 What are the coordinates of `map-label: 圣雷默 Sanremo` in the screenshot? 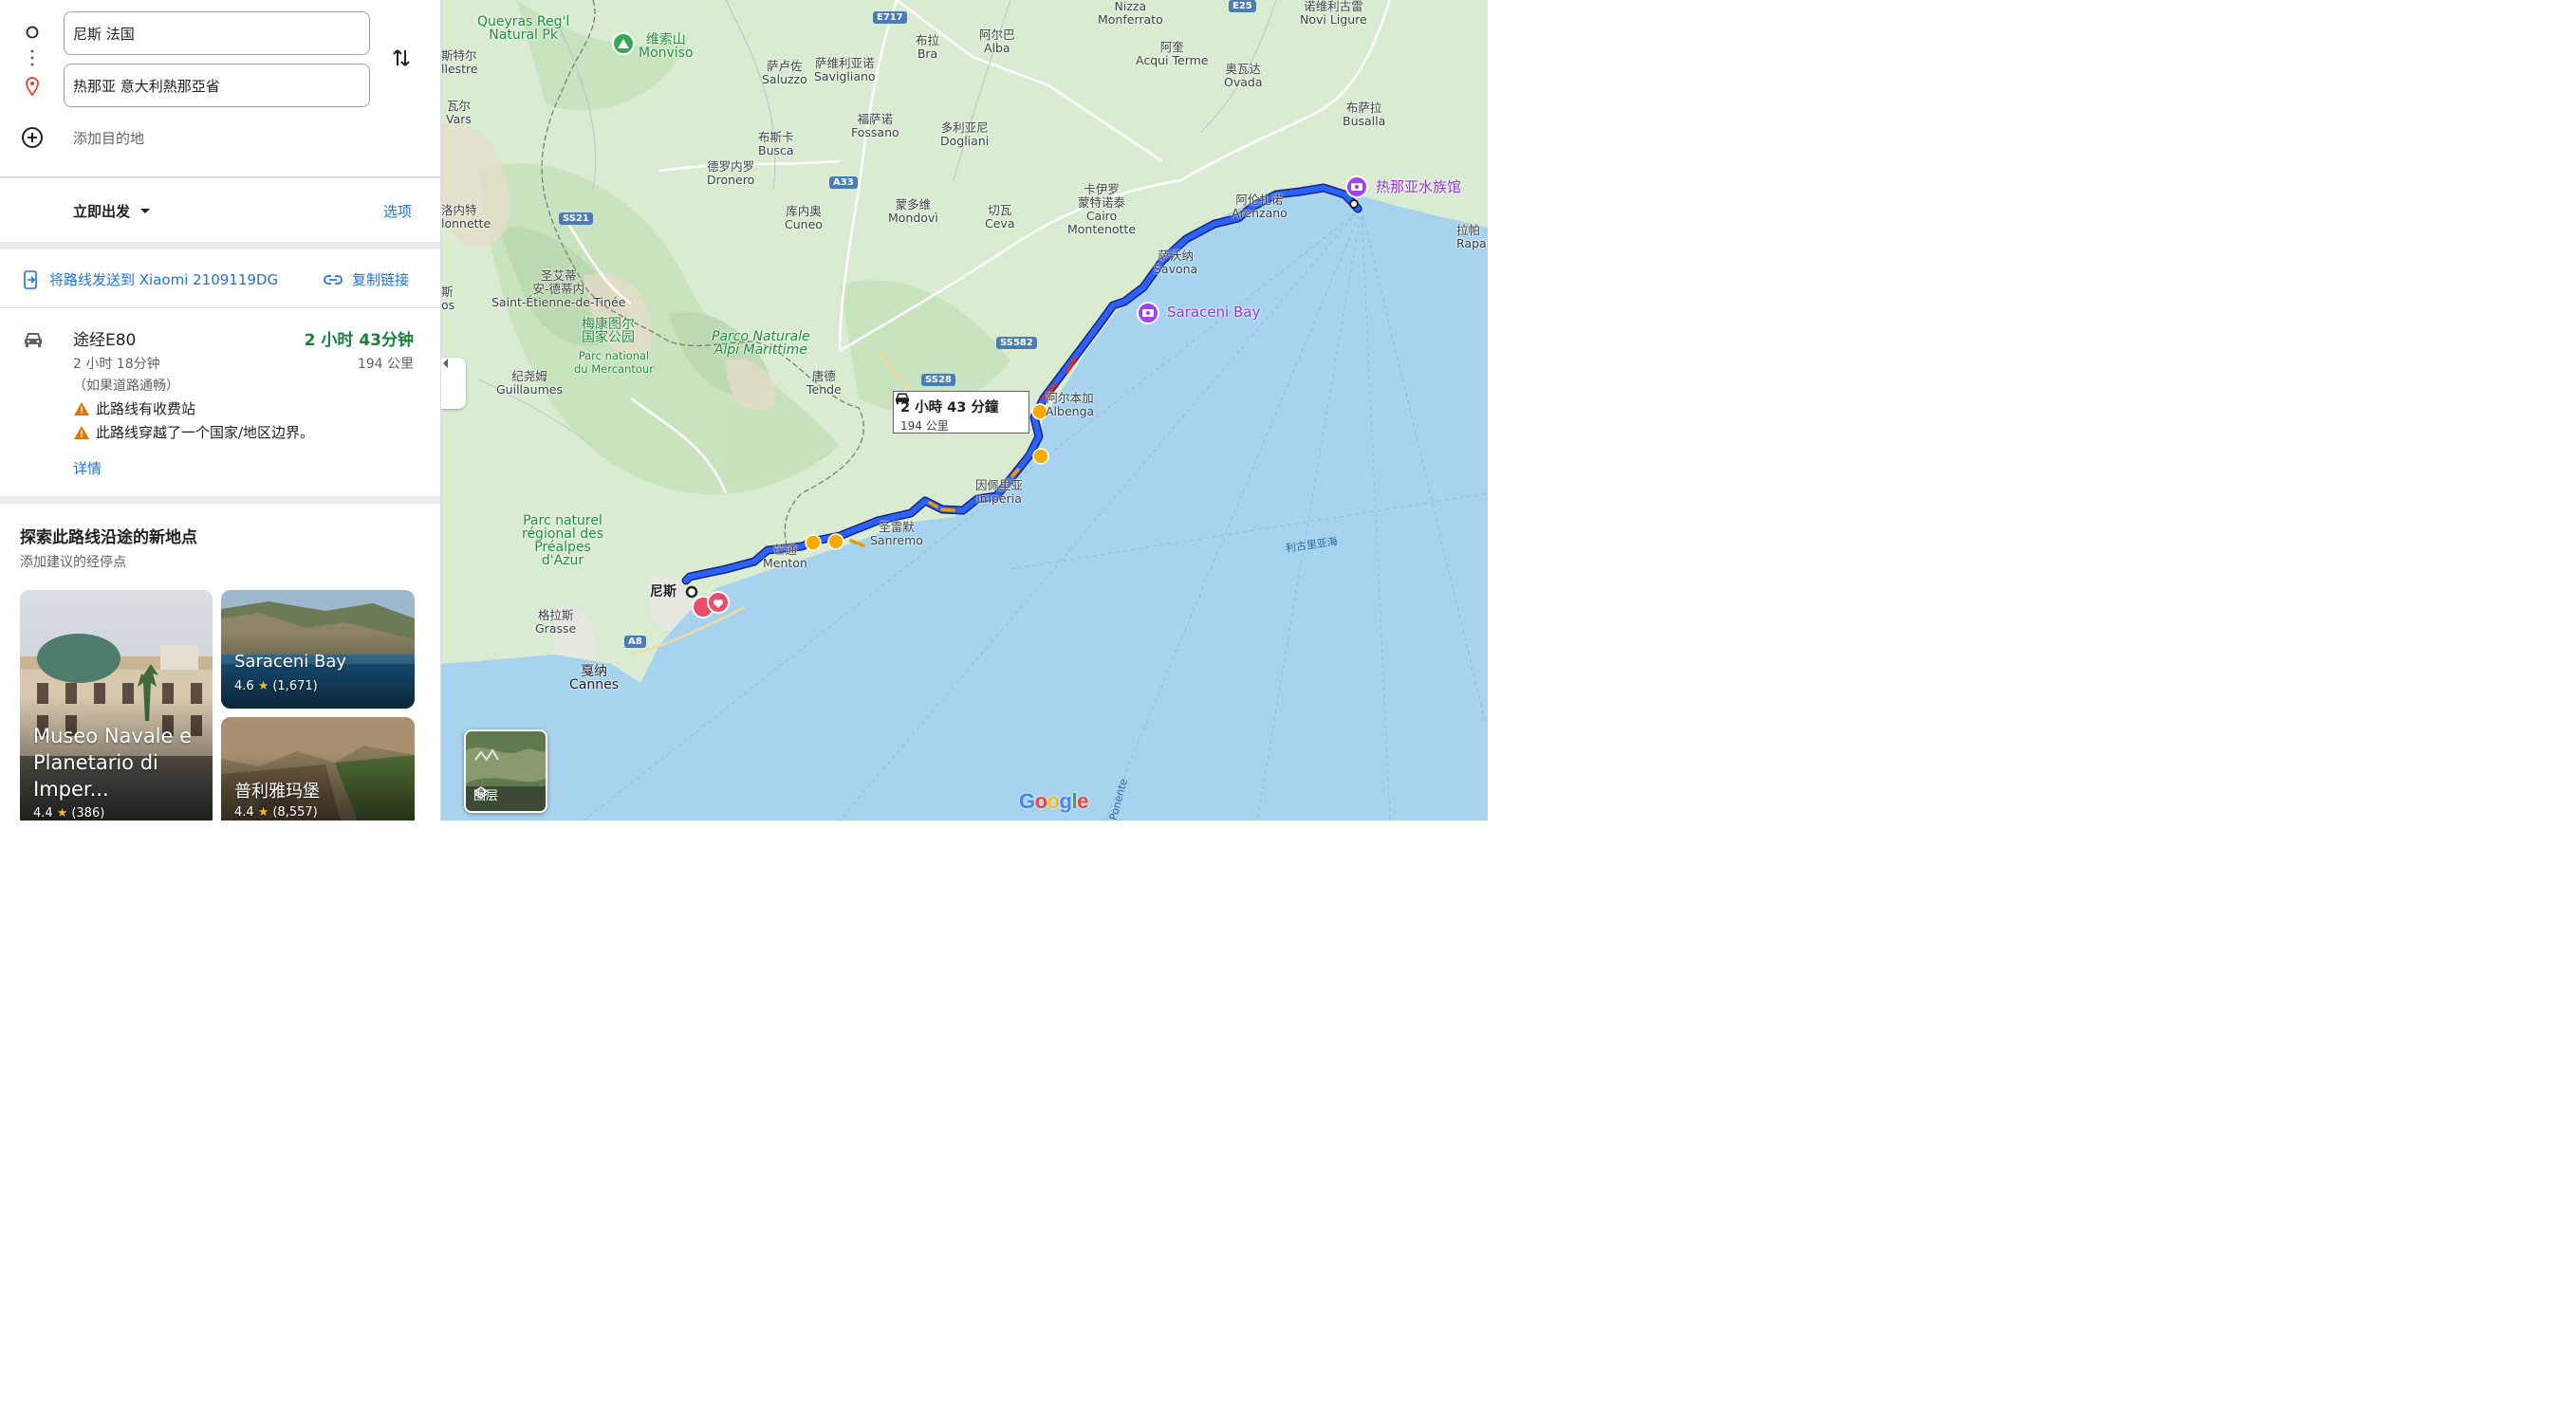 It's located at (896, 533).